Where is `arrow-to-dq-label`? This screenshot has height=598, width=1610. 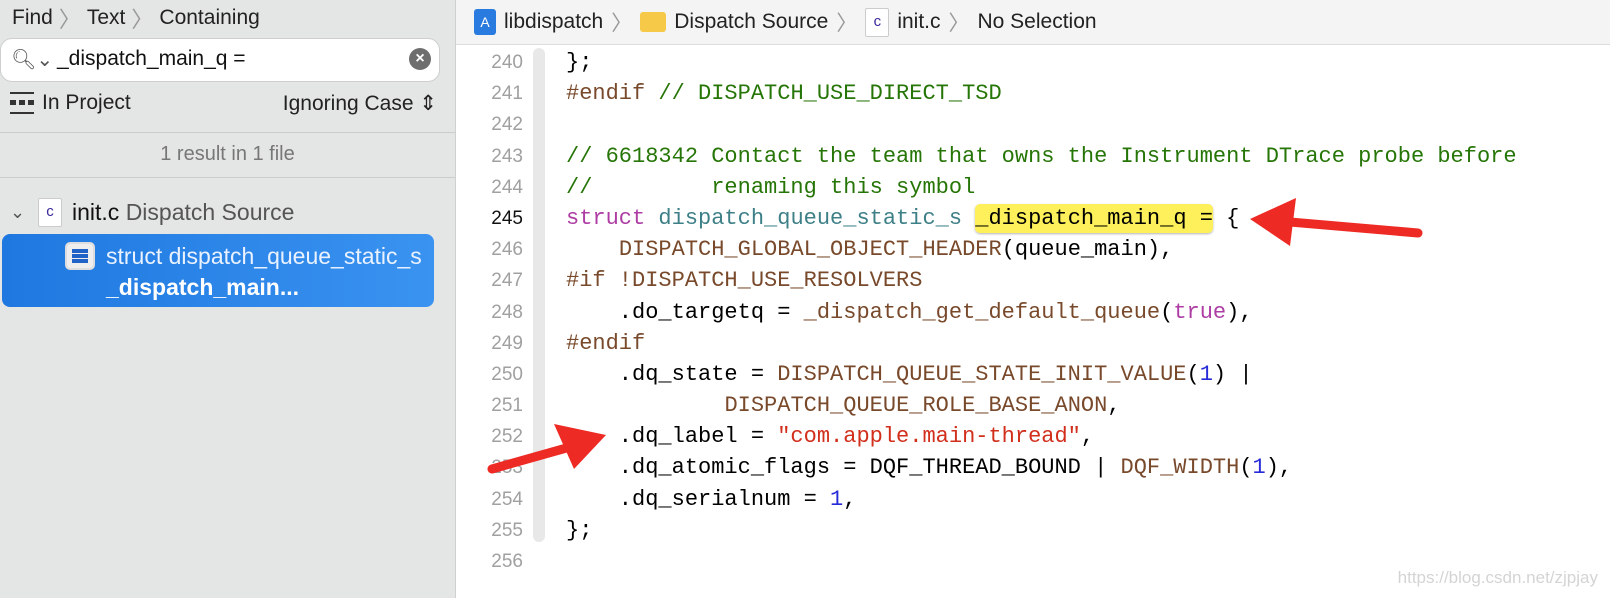 arrow-to-dq-label is located at coordinates (546, 449).